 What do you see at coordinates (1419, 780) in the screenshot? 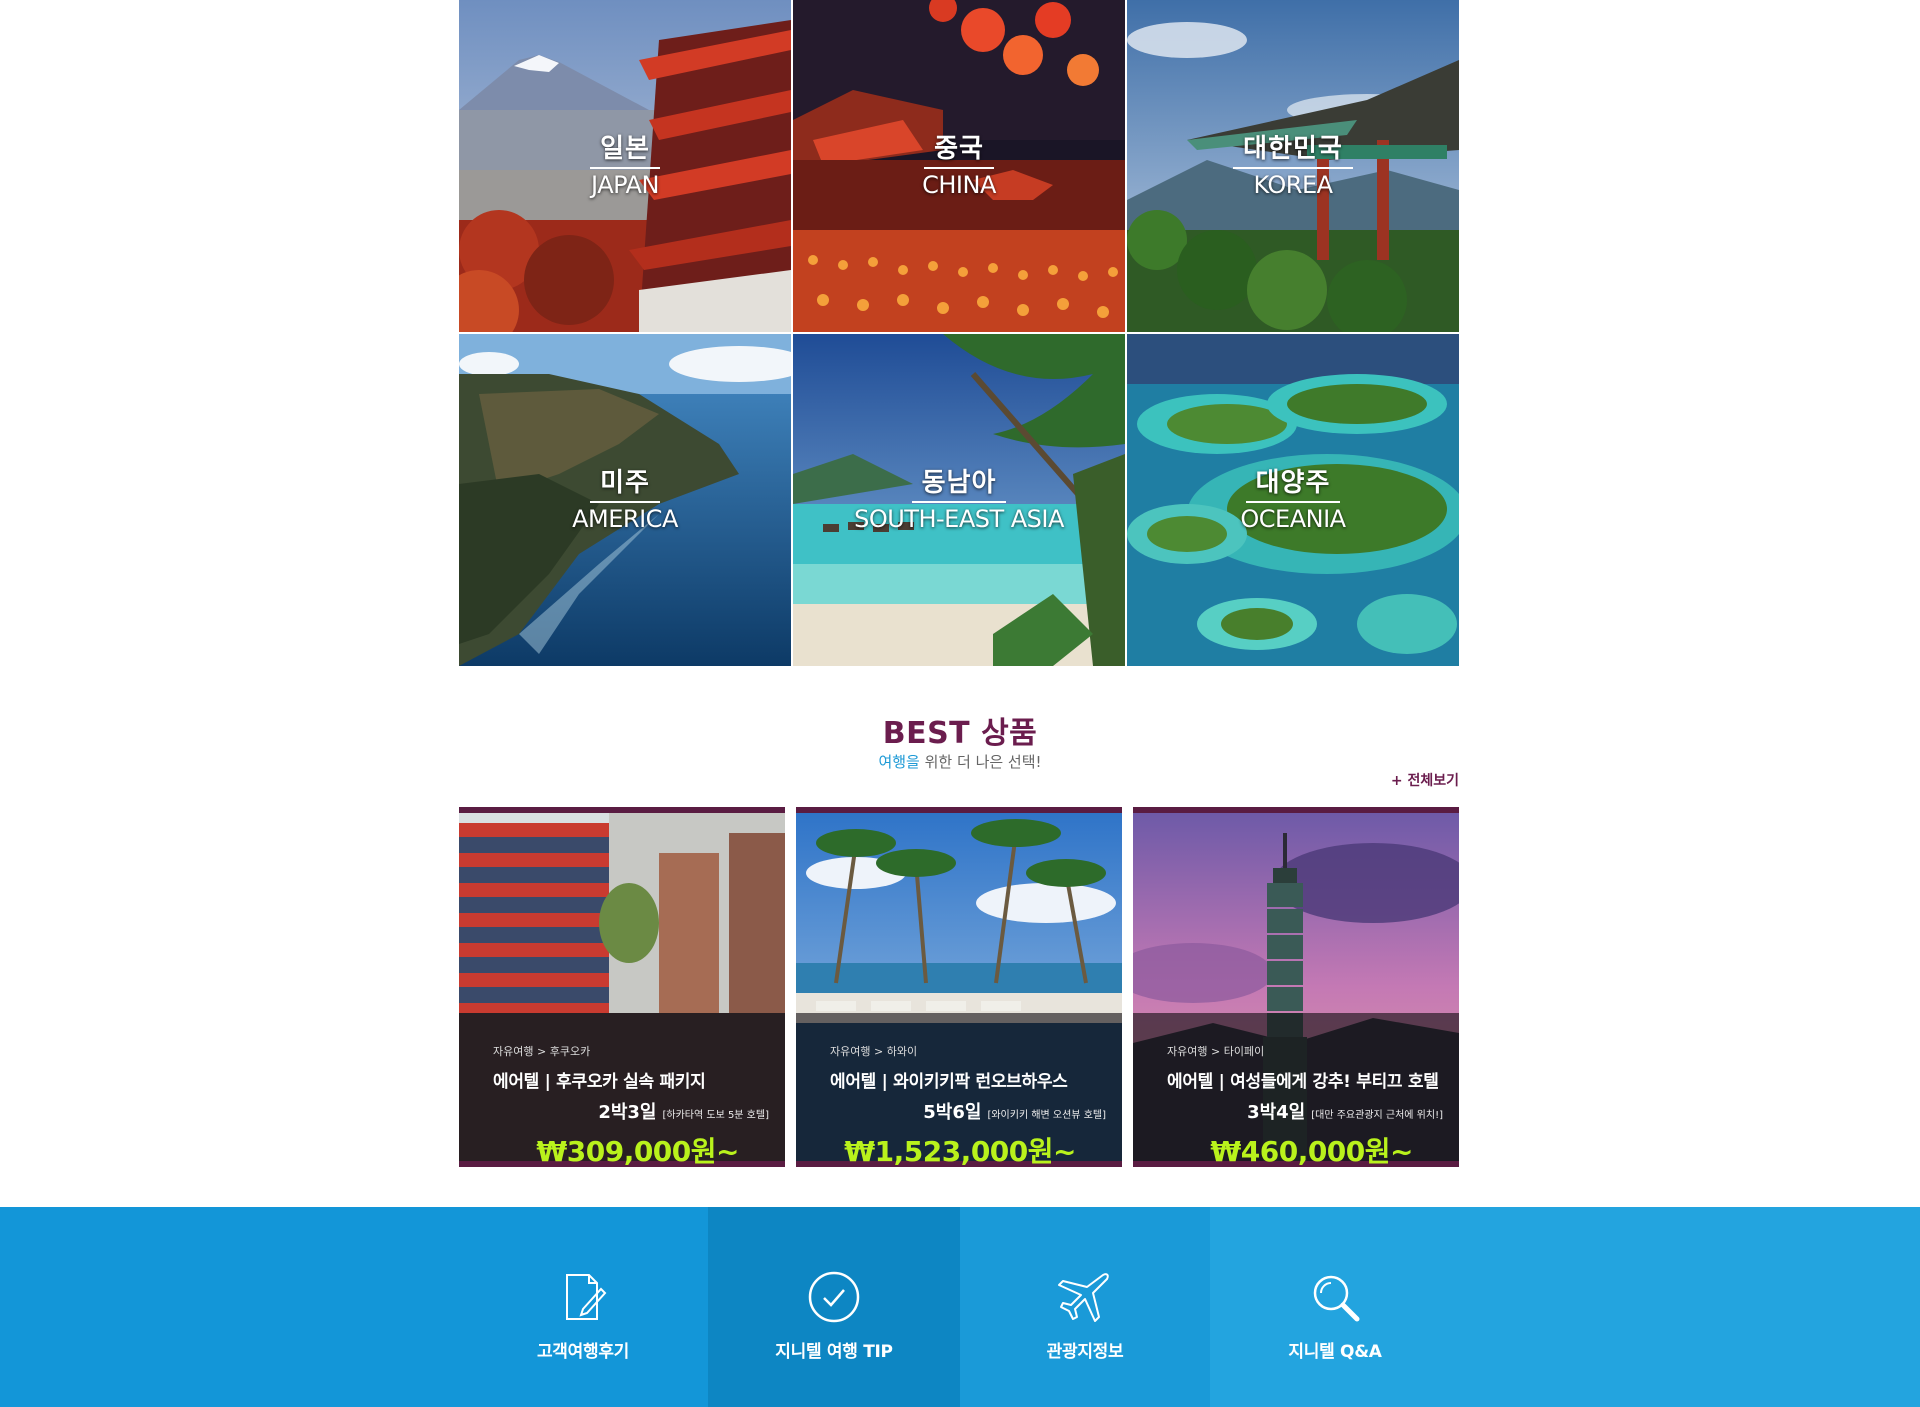
I see `view-all-link: + 전체보기` at bounding box center [1419, 780].